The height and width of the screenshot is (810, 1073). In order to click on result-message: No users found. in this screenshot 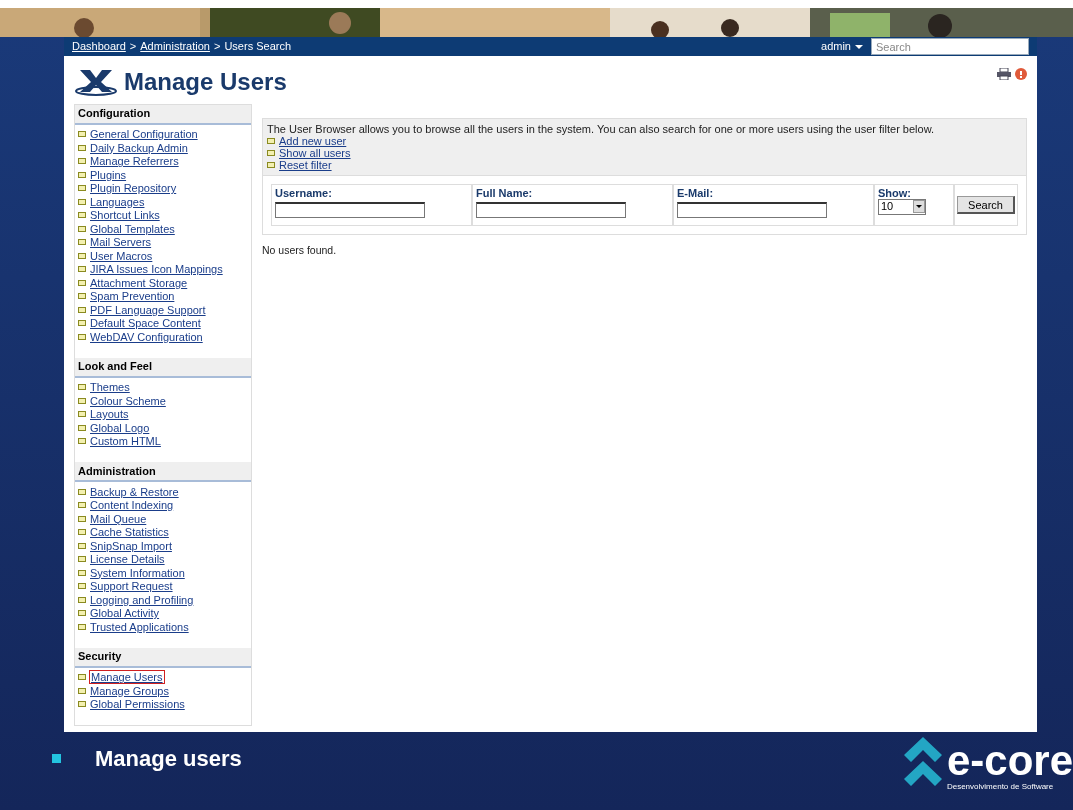, I will do `click(300, 250)`.